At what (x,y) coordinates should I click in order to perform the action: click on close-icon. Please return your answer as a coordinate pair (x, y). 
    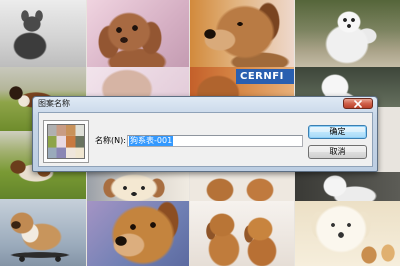
    Looking at the image, I should click on (358, 103).